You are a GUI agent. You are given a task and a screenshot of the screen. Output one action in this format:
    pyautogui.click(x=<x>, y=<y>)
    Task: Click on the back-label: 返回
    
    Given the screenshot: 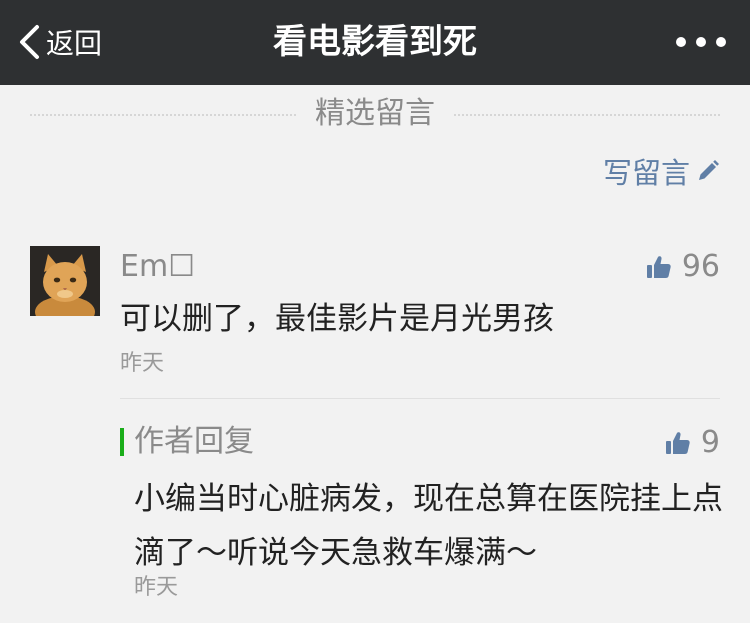 What is the action you would take?
    pyautogui.click(x=74, y=43)
    